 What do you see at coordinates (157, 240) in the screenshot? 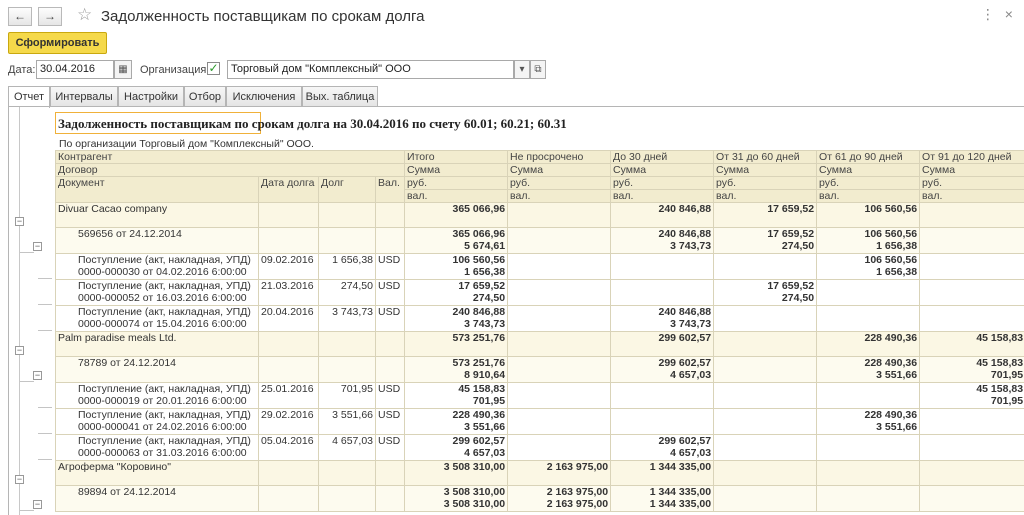
I see `cell: 569656 от 24.12.2014` at bounding box center [157, 240].